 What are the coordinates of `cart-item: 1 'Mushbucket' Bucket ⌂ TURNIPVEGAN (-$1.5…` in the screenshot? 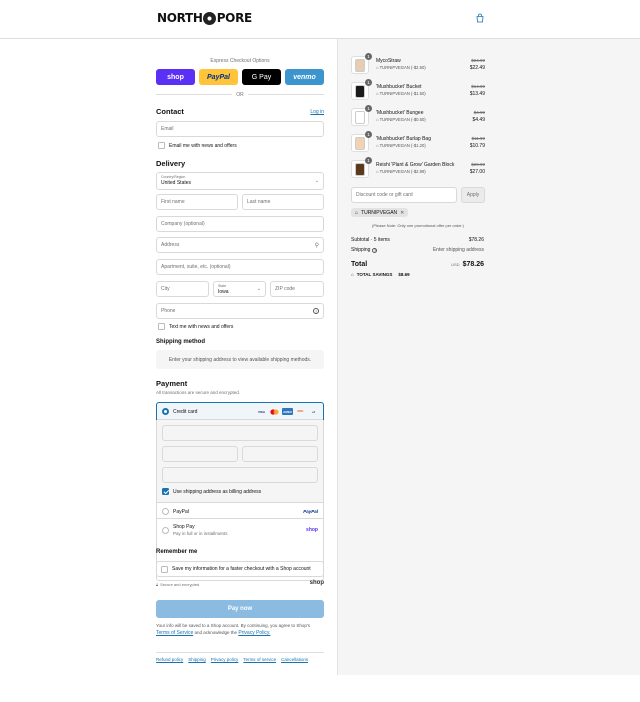 It's located at (418, 90).